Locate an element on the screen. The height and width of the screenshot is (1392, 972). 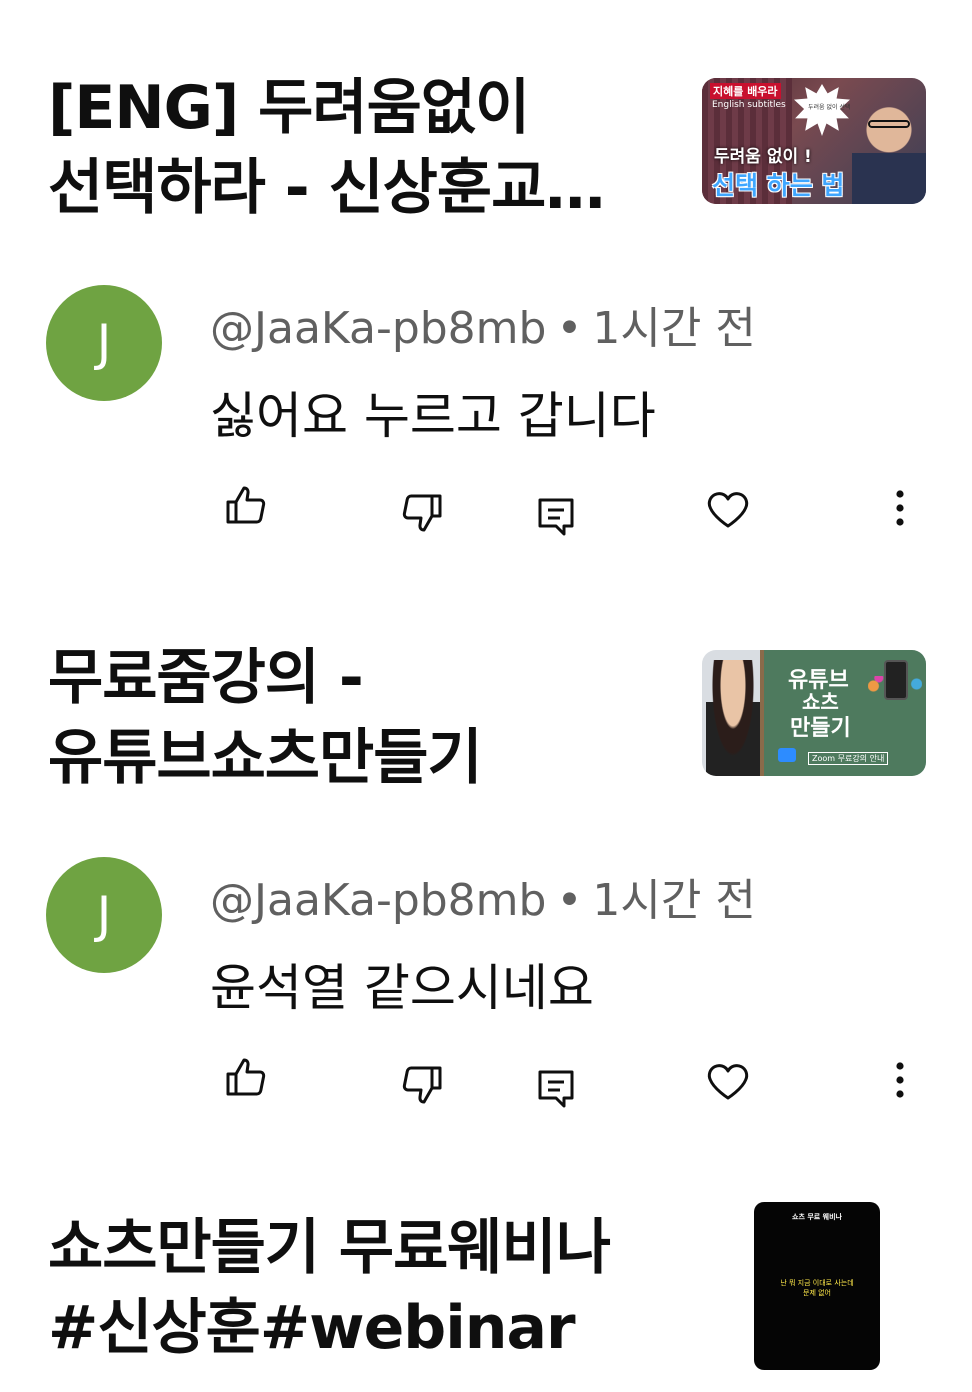
person-figure is located at coordinates (889, 151).